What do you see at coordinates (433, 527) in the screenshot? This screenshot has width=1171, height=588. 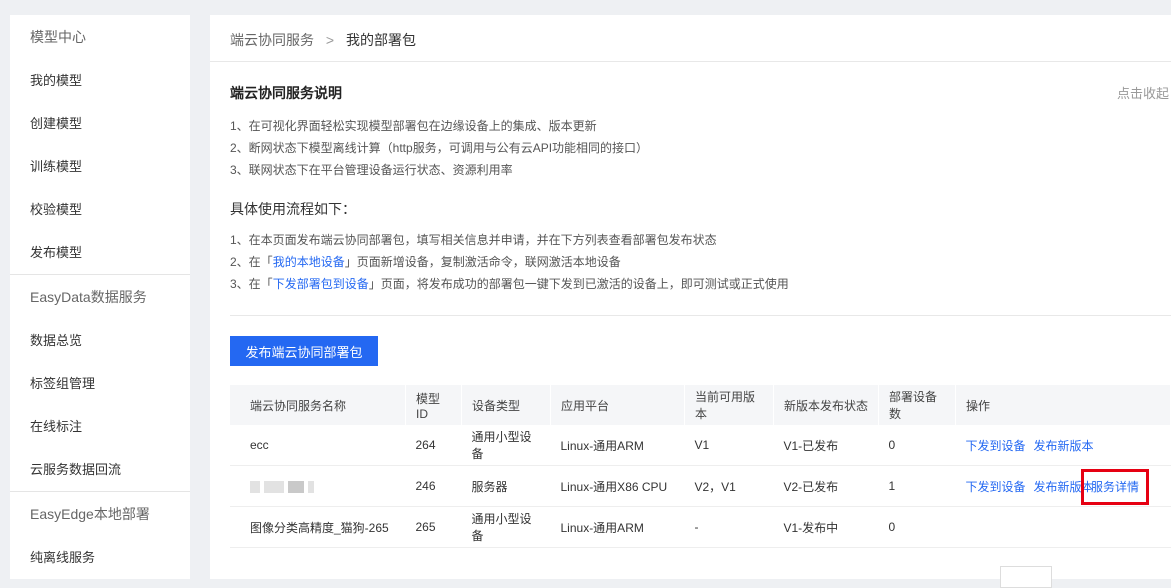 I see `cell-model-id: 265` at bounding box center [433, 527].